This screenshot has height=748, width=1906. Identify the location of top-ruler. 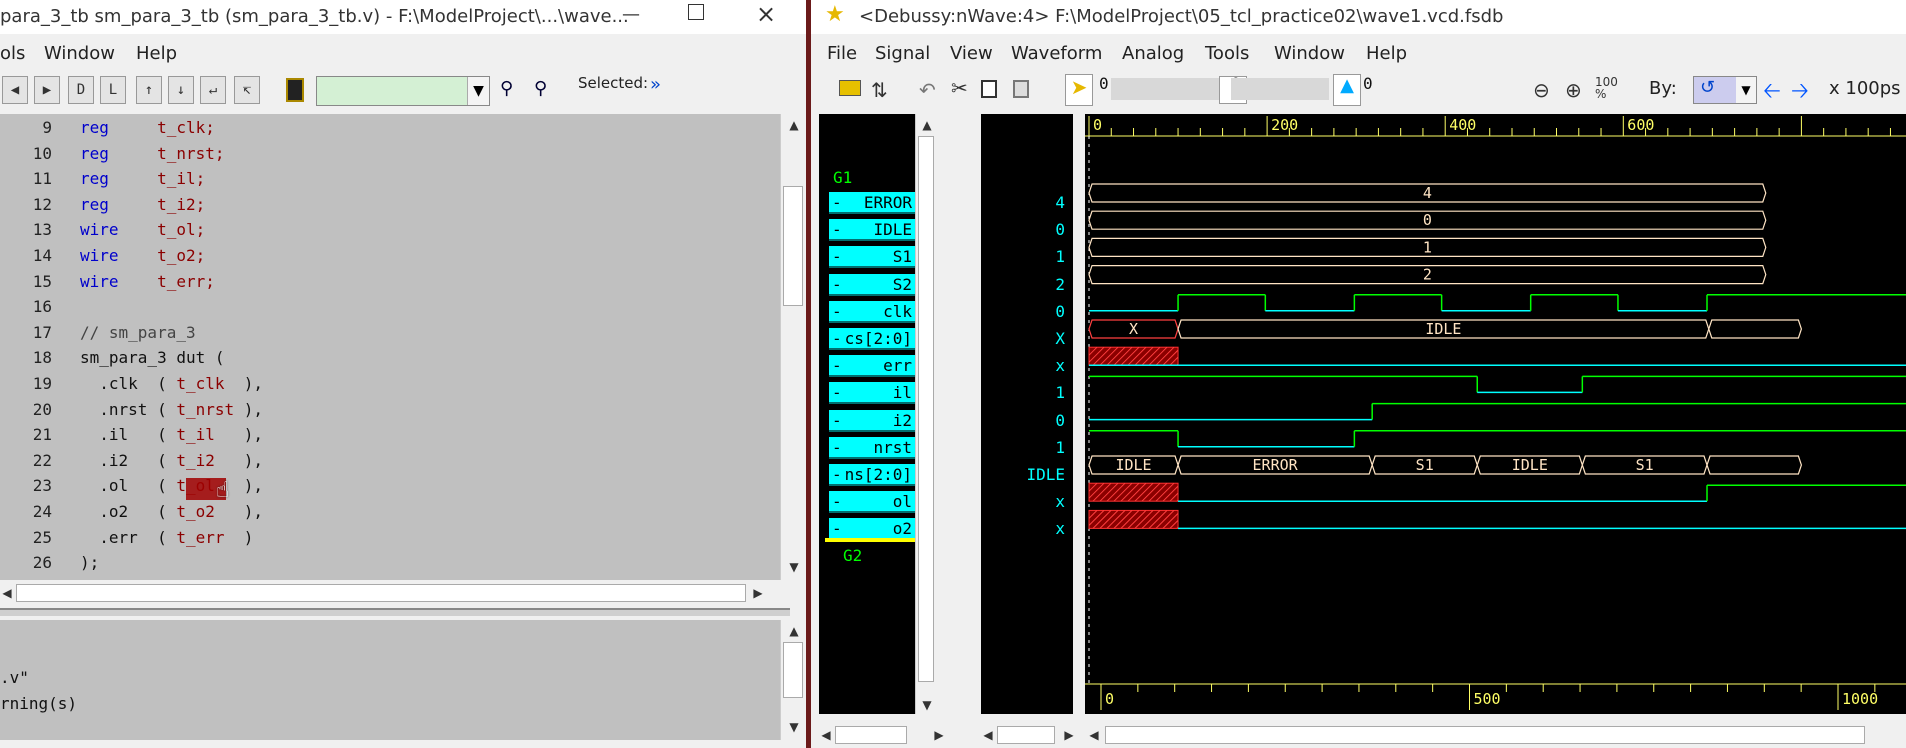
(1495, 125).